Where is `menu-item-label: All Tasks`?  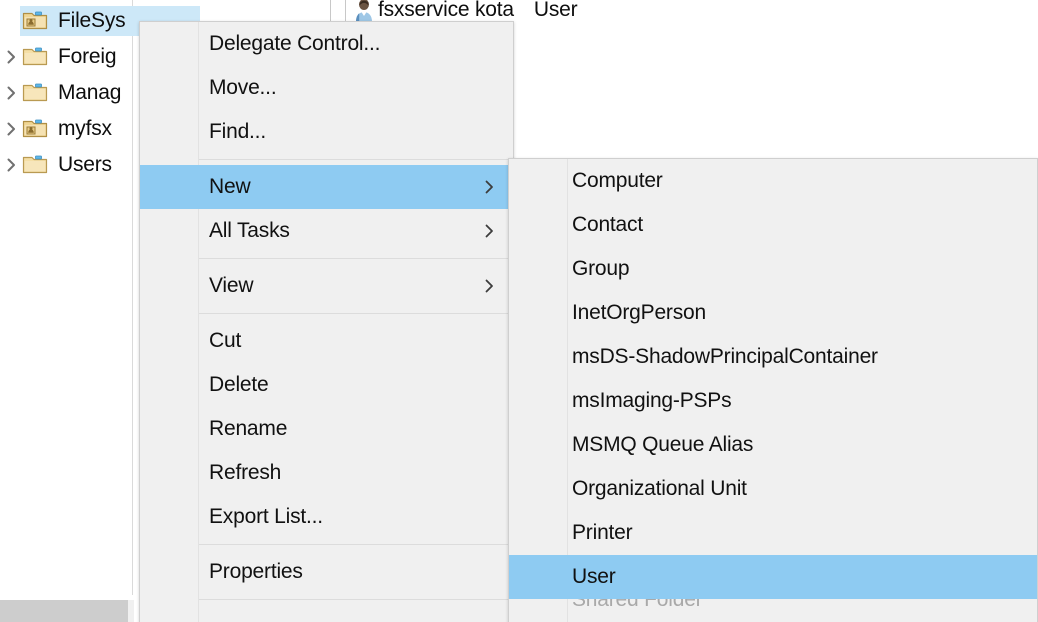
menu-item-label: All Tasks is located at coordinates (249, 230).